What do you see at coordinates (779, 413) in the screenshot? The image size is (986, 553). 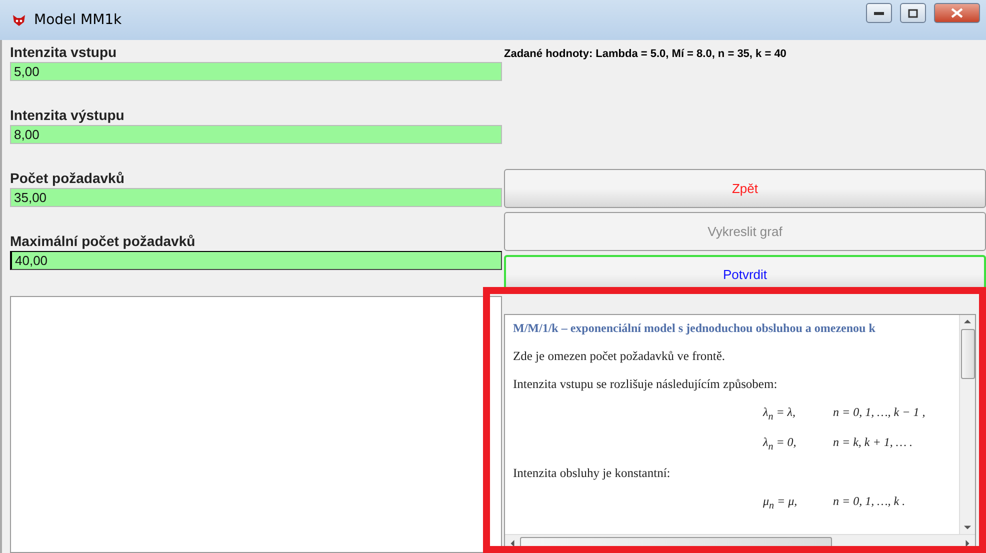 I see `formula-text: λ$_{n}$ = λ,` at bounding box center [779, 413].